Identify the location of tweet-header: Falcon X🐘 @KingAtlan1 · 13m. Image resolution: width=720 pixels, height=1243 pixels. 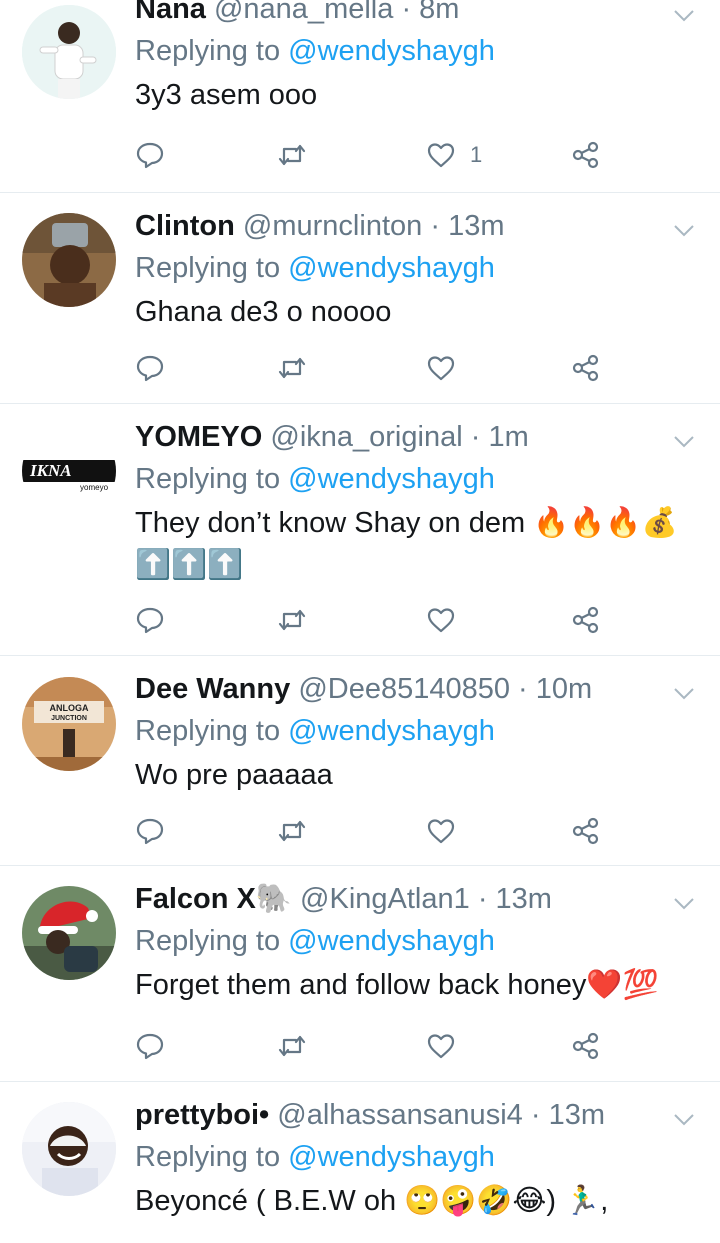
(407, 899).